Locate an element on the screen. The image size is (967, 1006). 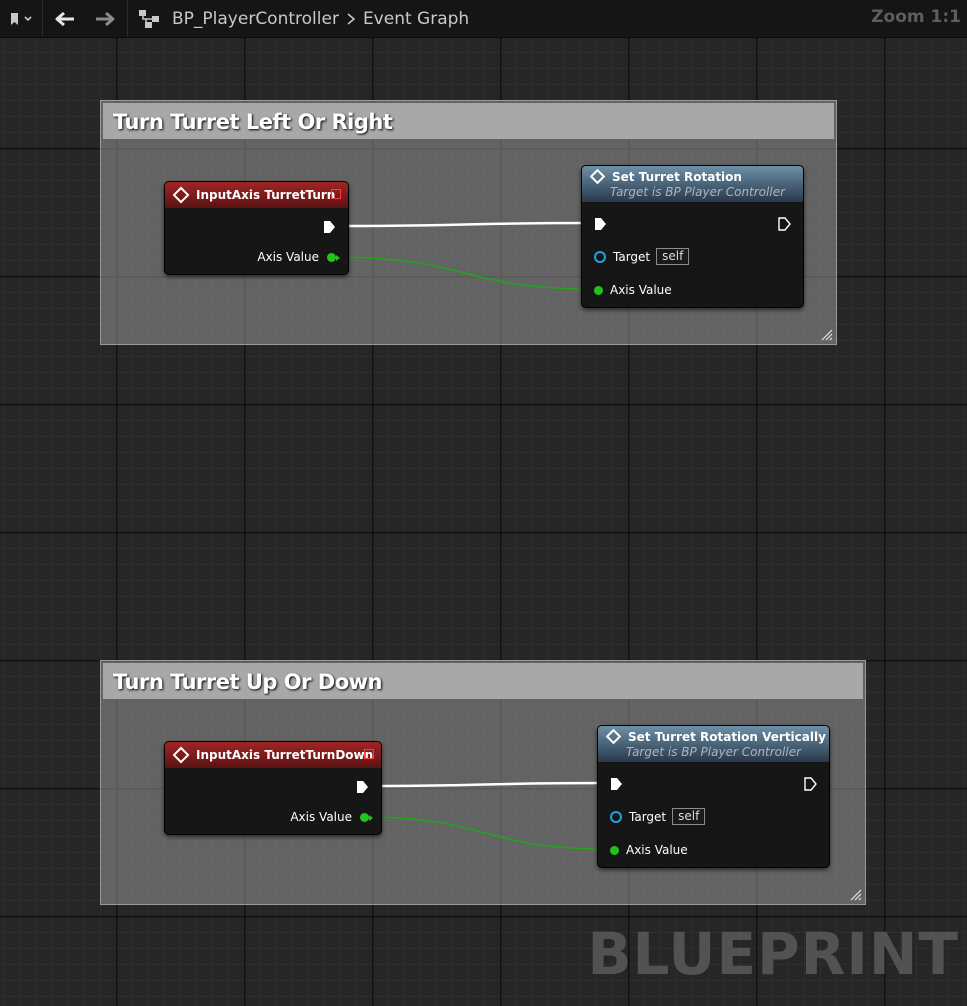
chevron-right-icon is located at coordinates (351, 18).